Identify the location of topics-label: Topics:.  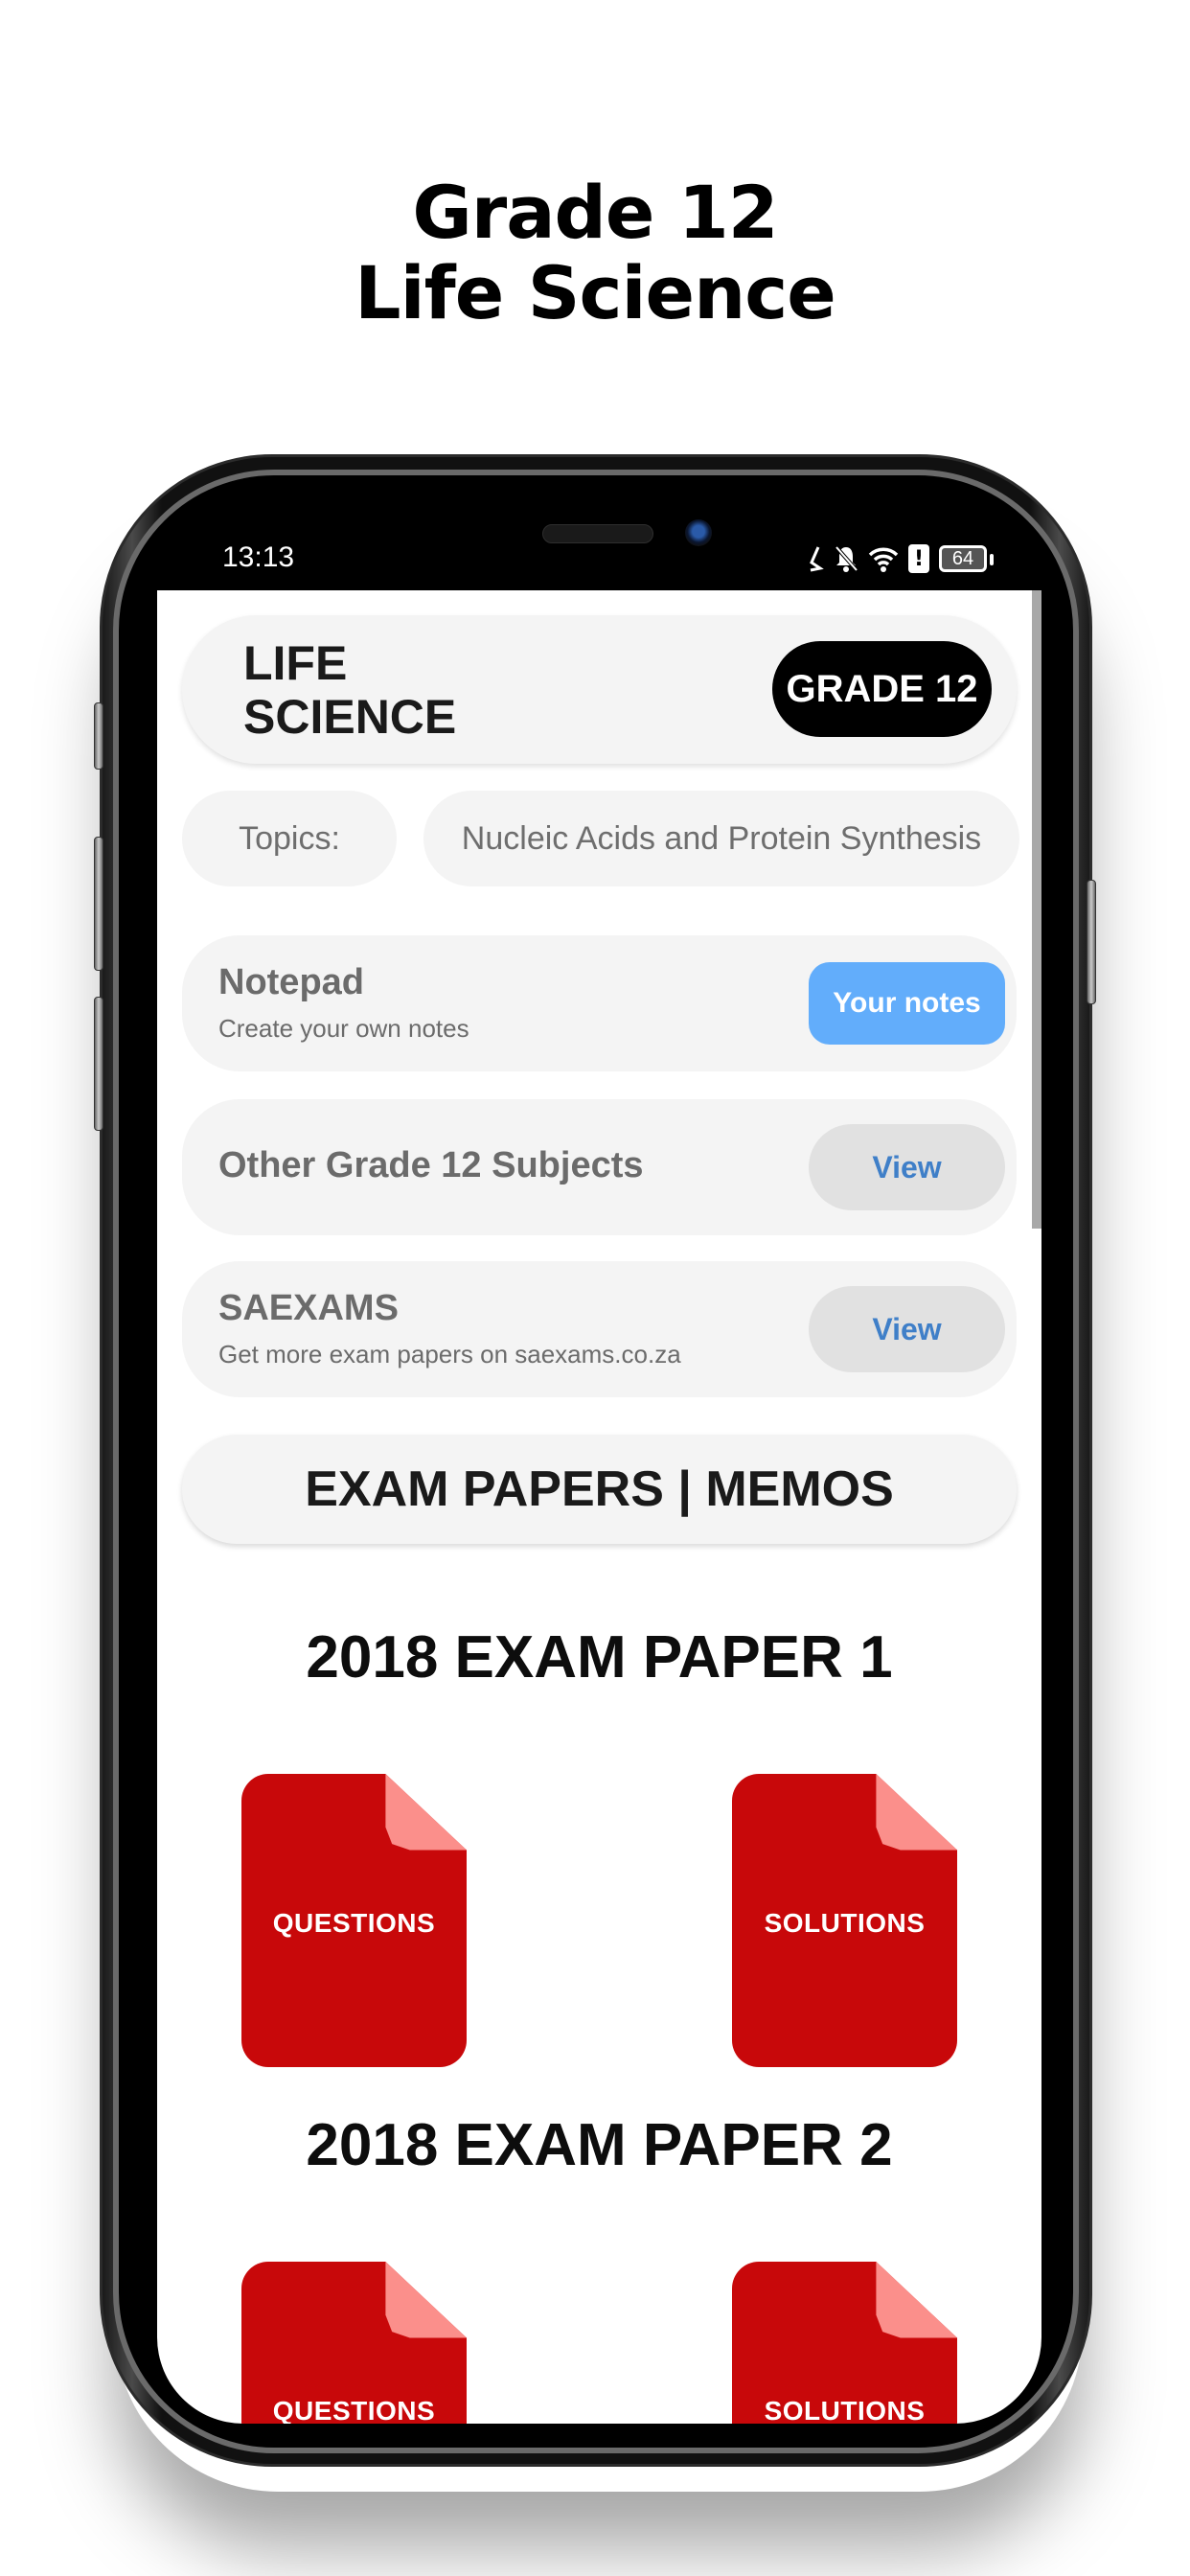
(289, 838).